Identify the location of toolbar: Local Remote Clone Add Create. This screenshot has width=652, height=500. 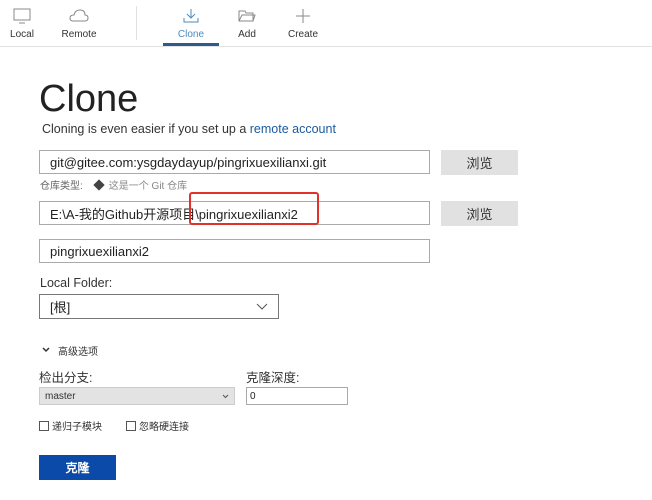
(326, 23).